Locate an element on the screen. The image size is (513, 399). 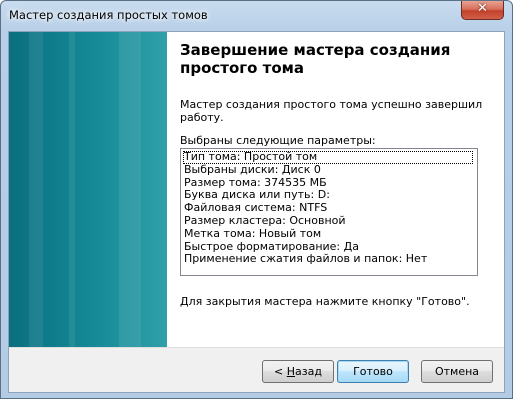
finish-button: Готово is located at coordinates (373, 371).